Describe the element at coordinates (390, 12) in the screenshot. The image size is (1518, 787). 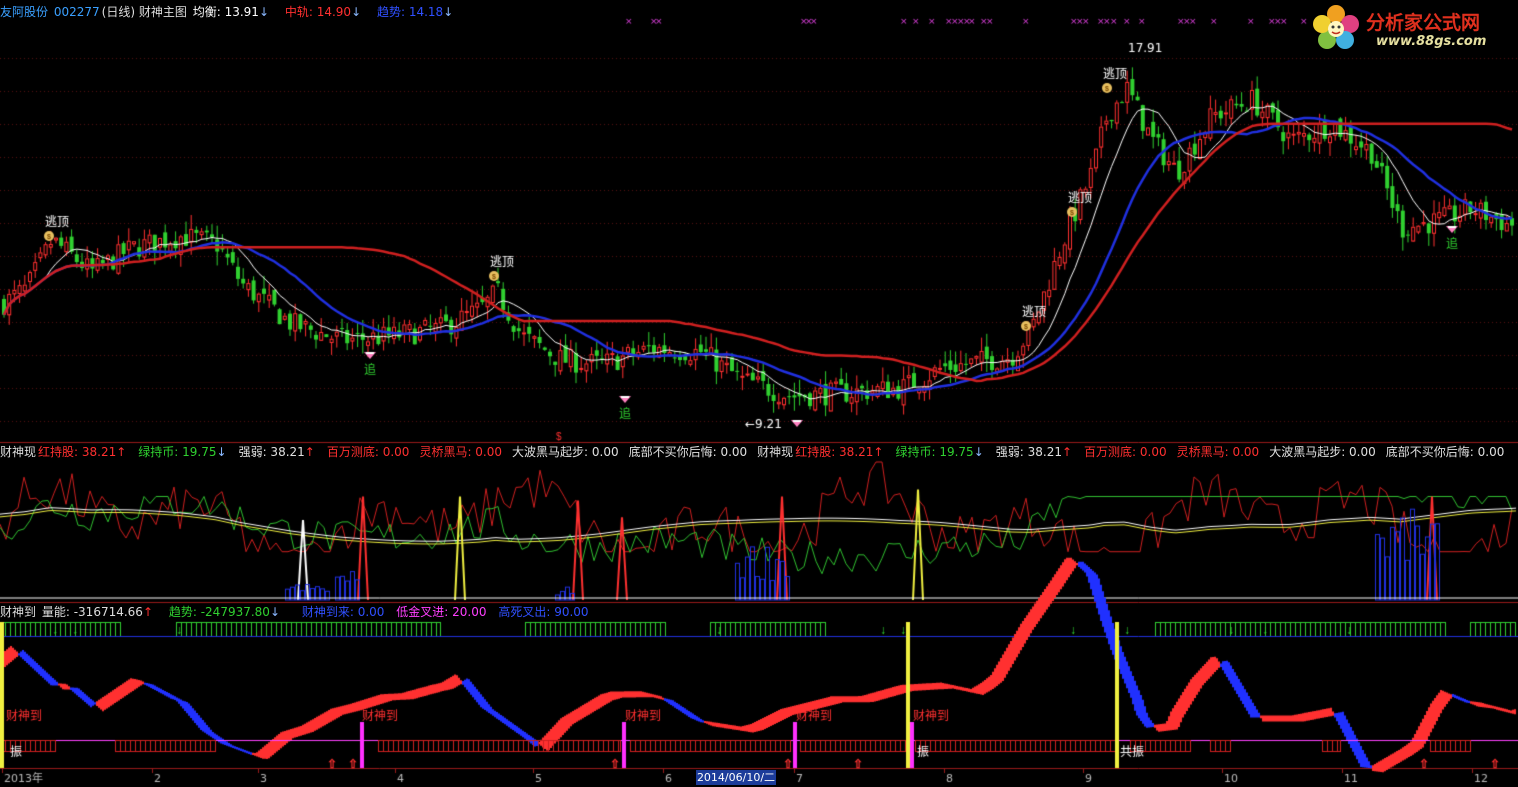
I see `trend-label: 趋势:` at that location.